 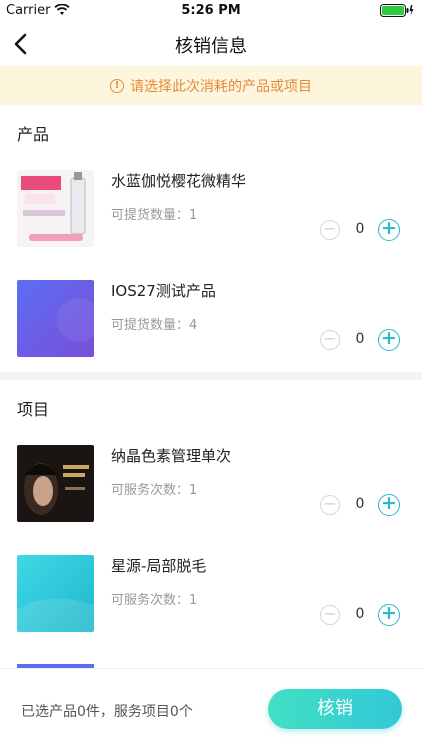 I want to click on product-name: IOS27测试产品, so click(x=163, y=291).